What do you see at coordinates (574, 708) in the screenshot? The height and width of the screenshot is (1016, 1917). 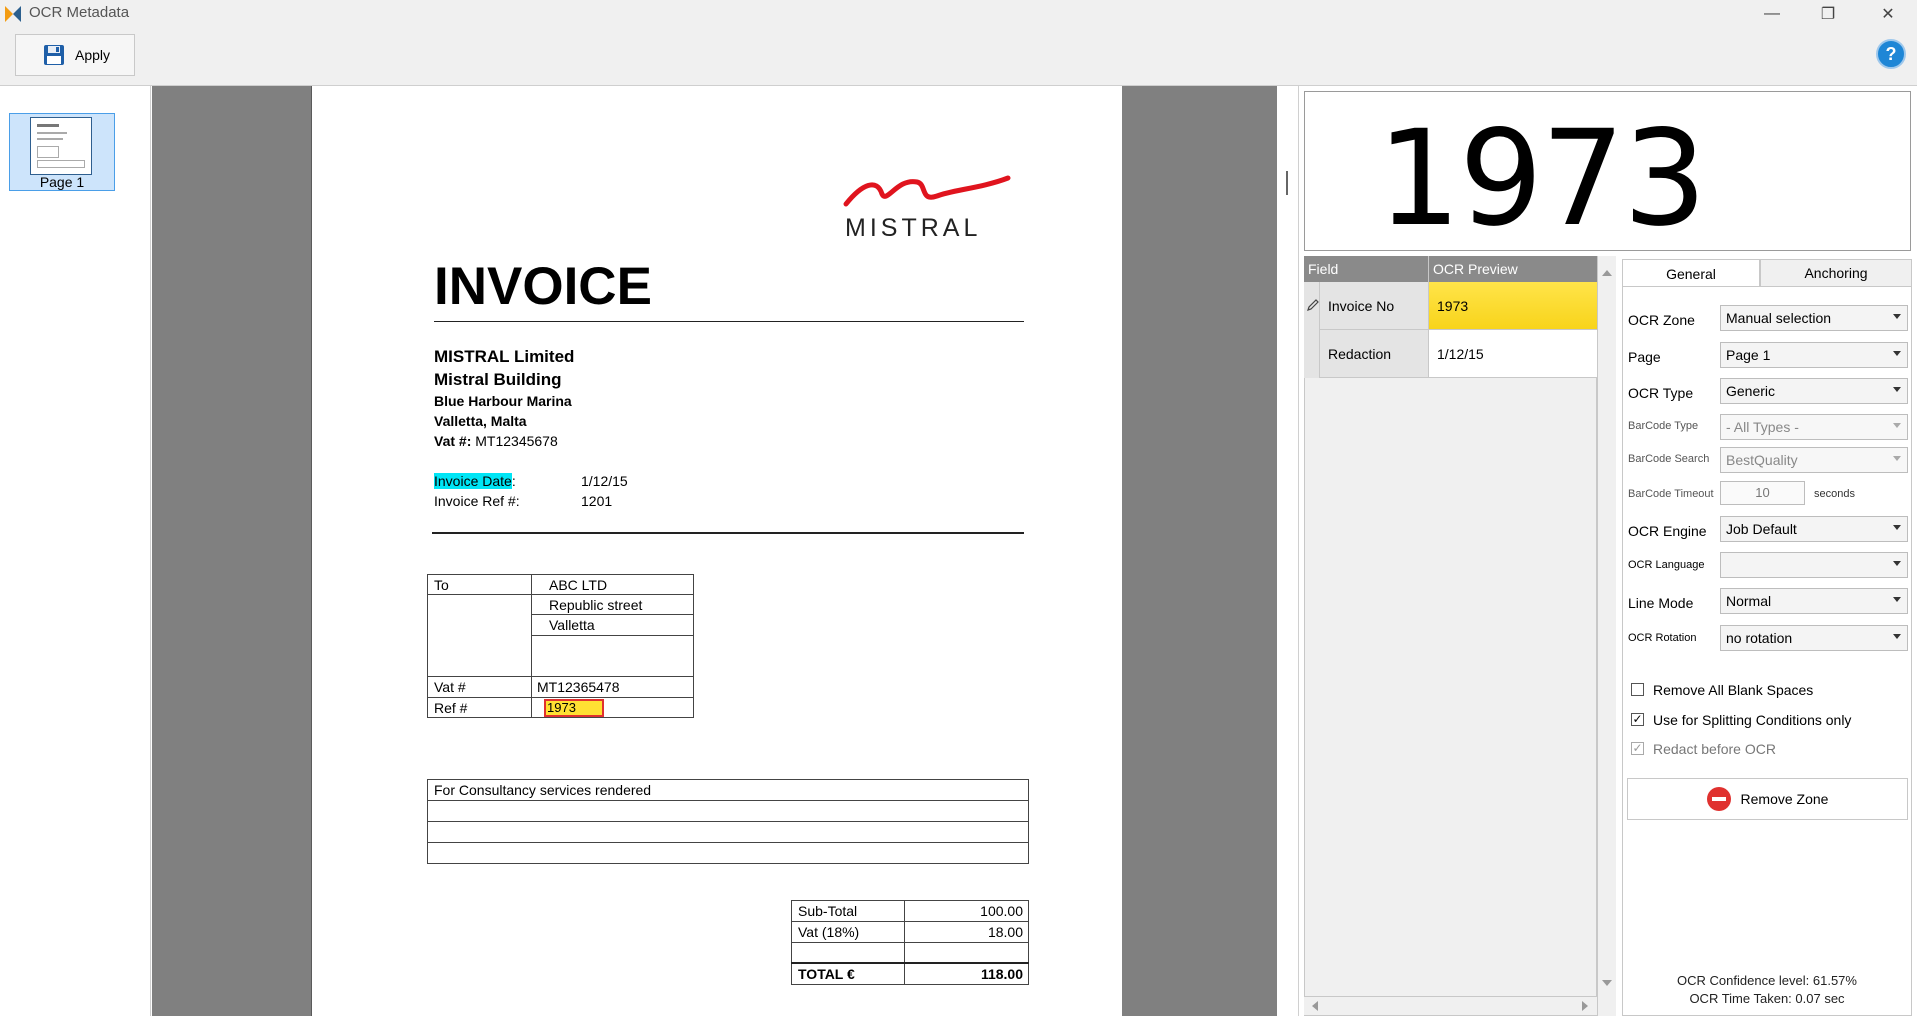 I see `ref-ocr-zone: 1973` at bounding box center [574, 708].